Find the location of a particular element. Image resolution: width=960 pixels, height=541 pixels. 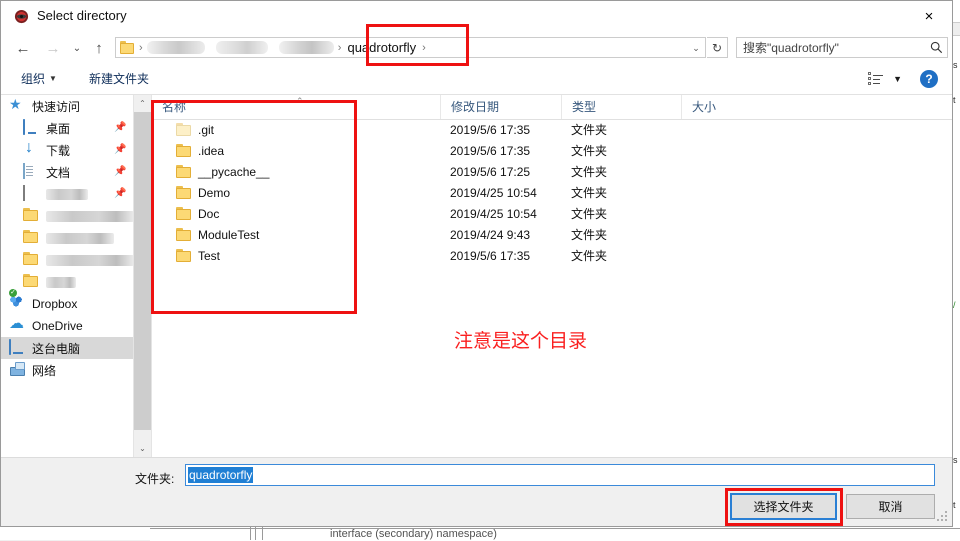

navigation-scrollbar: ⌃ ⌄ is located at coordinates (142, 276).